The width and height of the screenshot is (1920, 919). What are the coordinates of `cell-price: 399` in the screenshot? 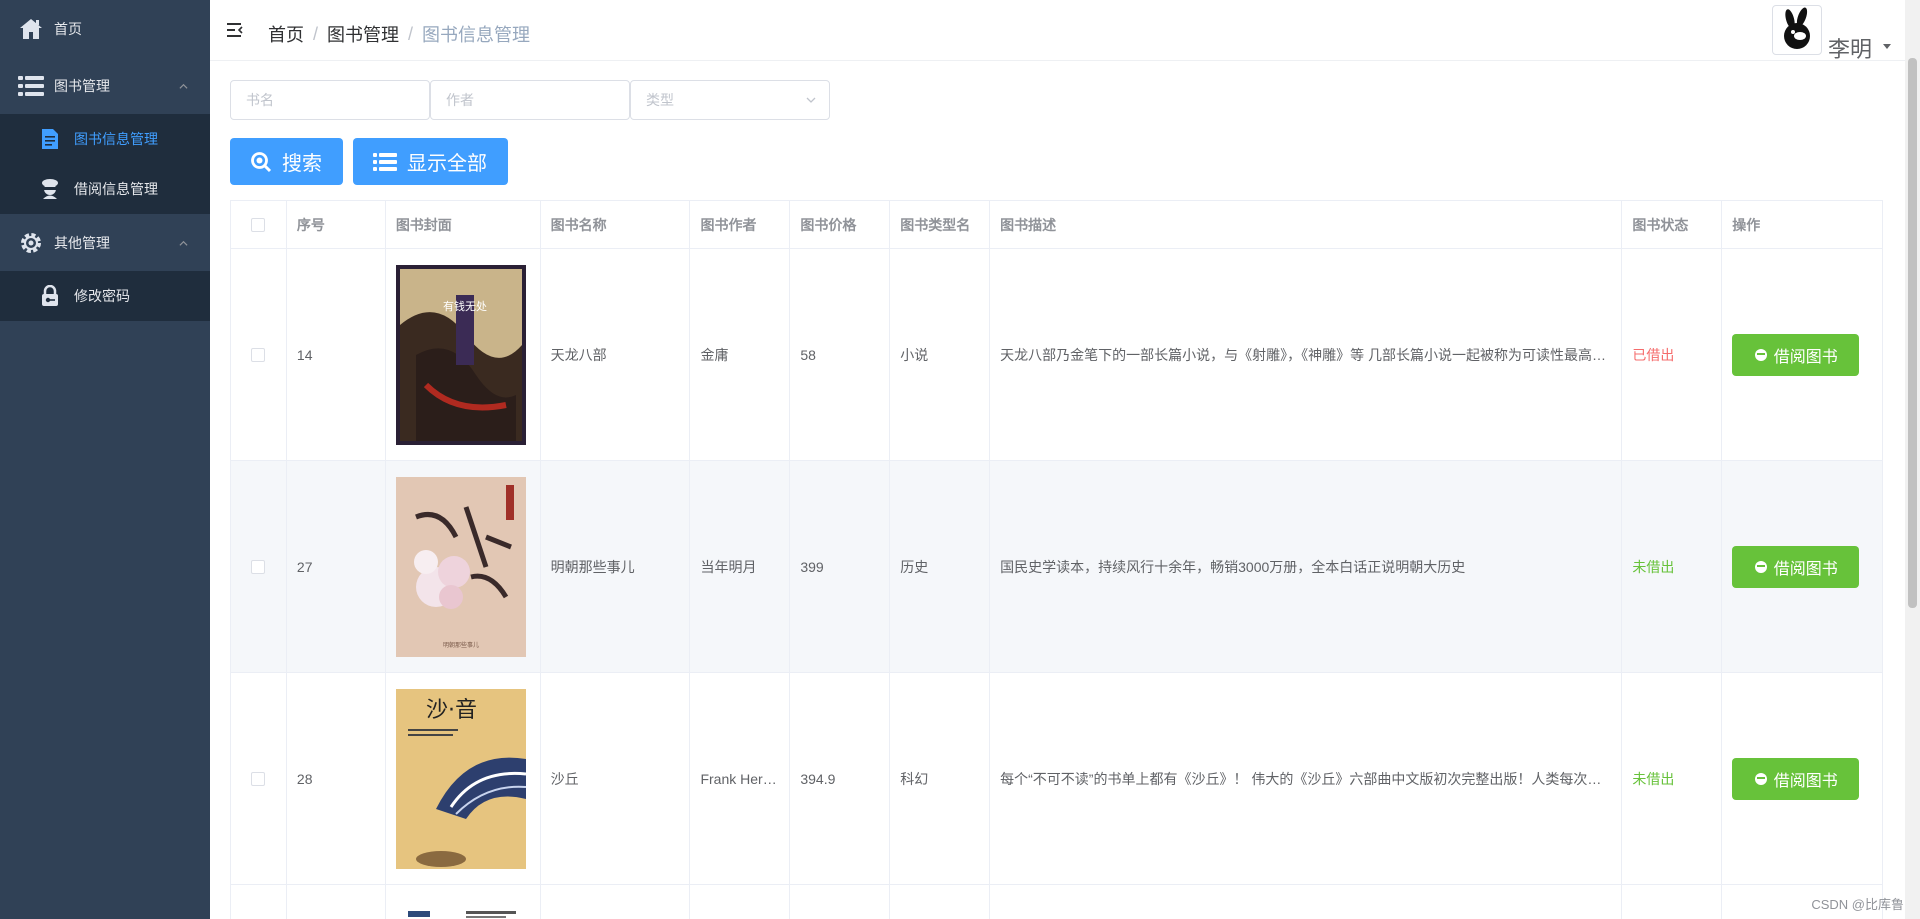 It's located at (840, 566).